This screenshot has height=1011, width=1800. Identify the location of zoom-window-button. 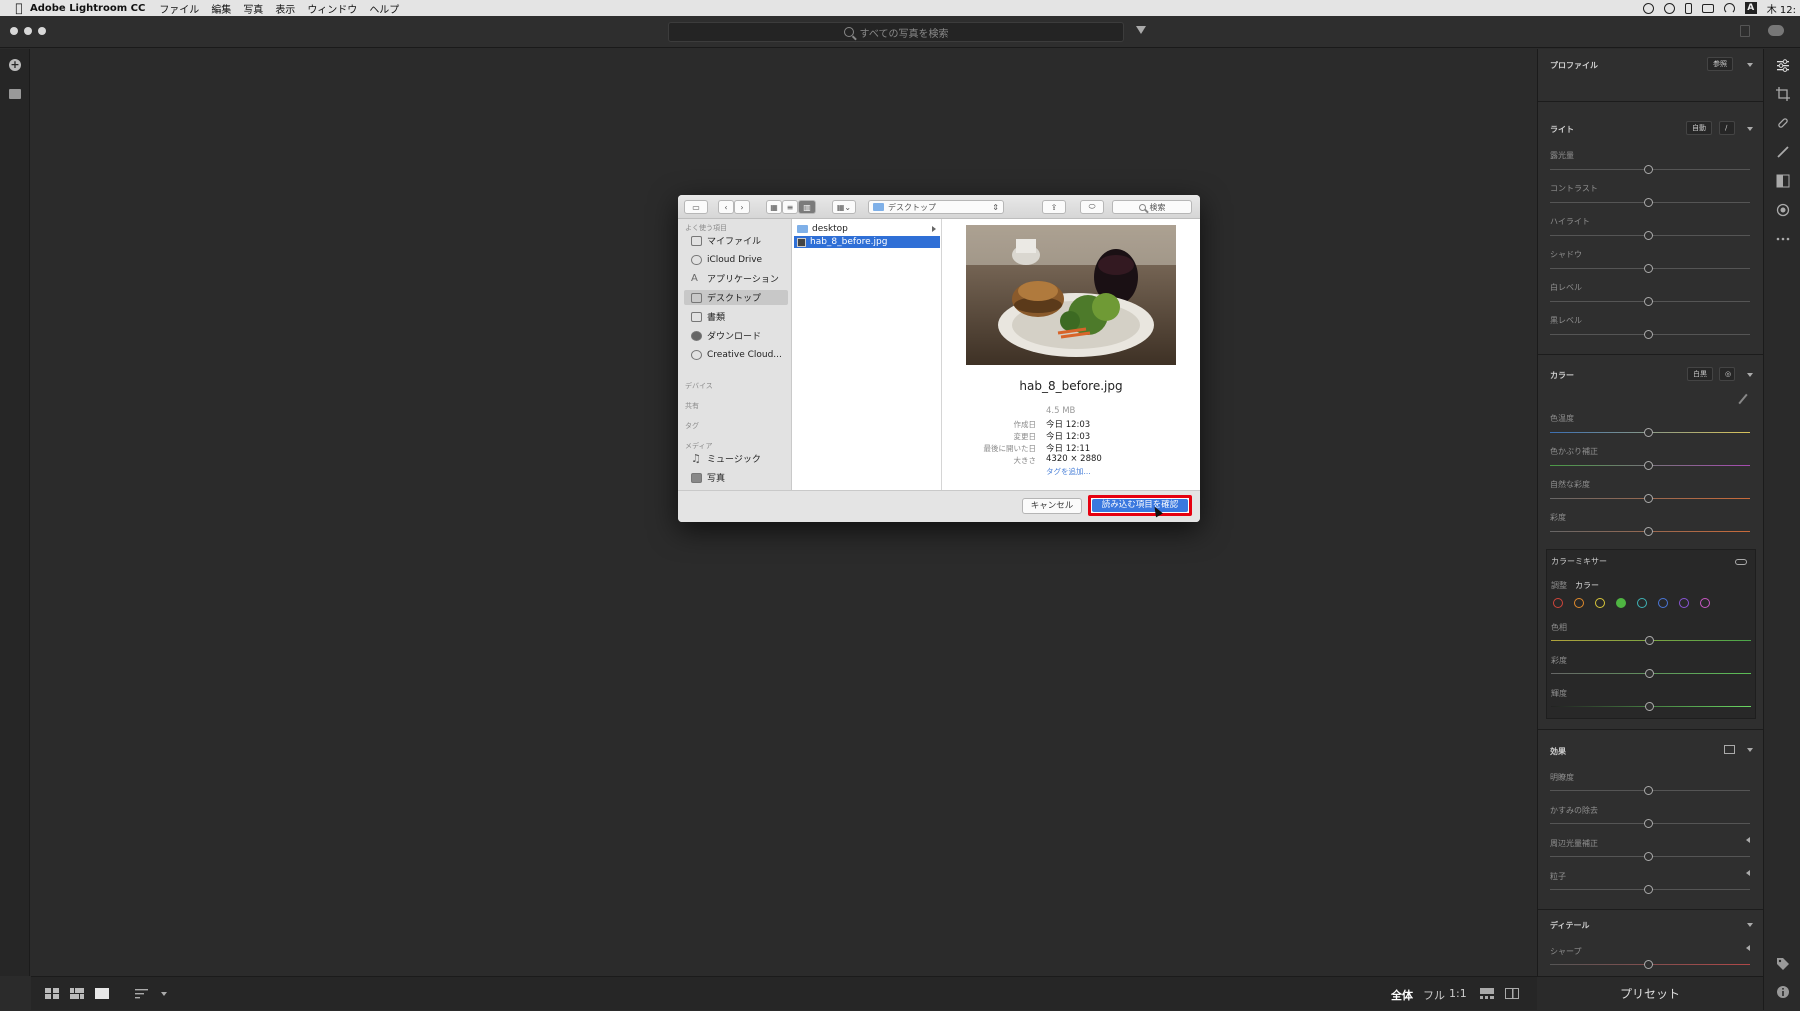
(42, 31).